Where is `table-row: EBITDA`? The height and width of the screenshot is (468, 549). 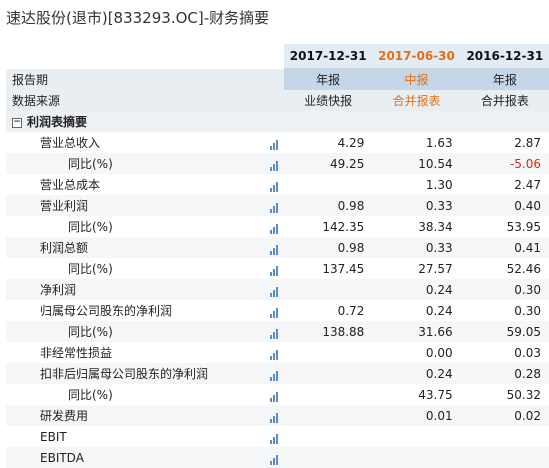
table-row: EBITDA is located at coordinates (277, 457).